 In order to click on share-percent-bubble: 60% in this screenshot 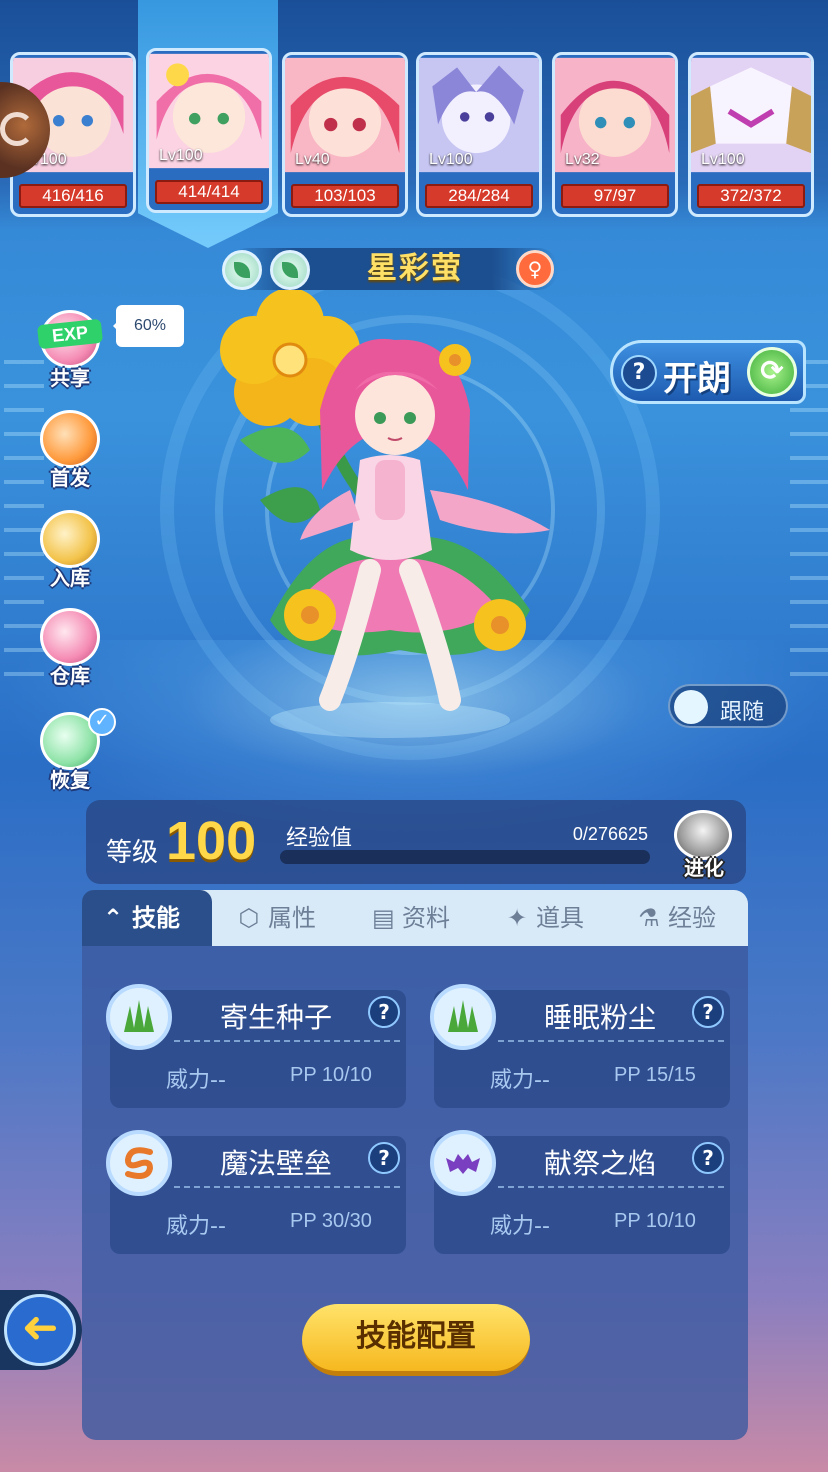, I will do `click(148, 326)`.